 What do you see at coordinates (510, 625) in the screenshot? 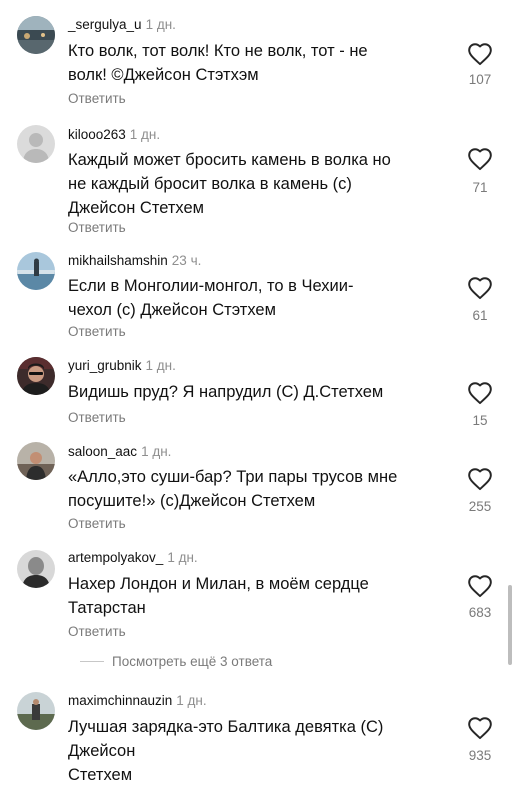
I see `scrollbar` at bounding box center [510, 625].